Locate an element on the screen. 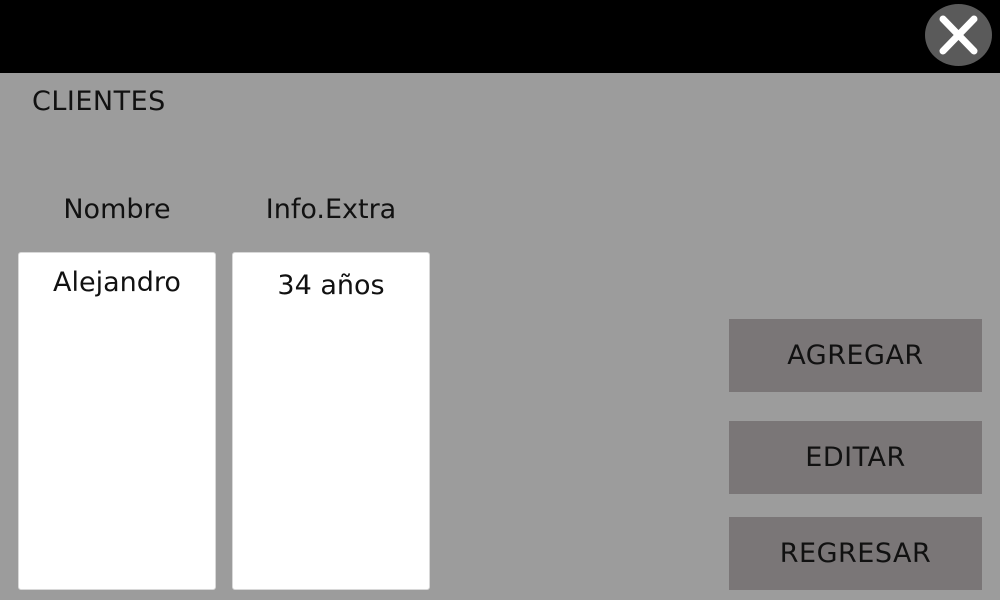 This screenshot has height=600, width=1000. agregar-button: AGREGAR is located at coordinates (855, 355).